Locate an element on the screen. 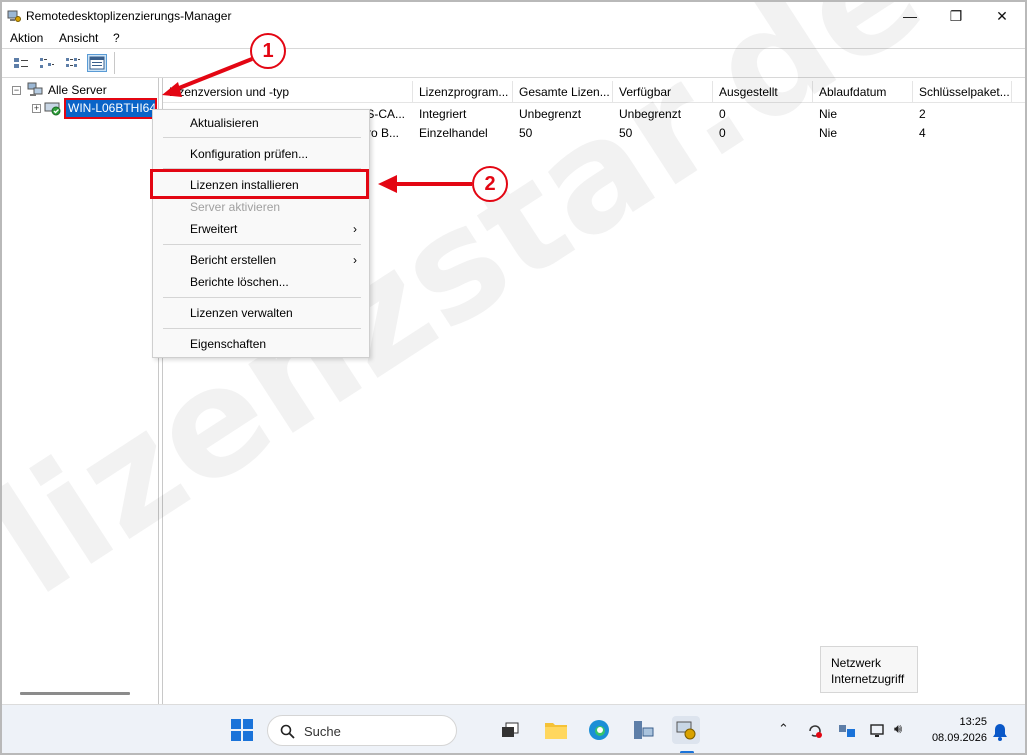  clock-time: 13:25 is located at coordinates (973, 722).